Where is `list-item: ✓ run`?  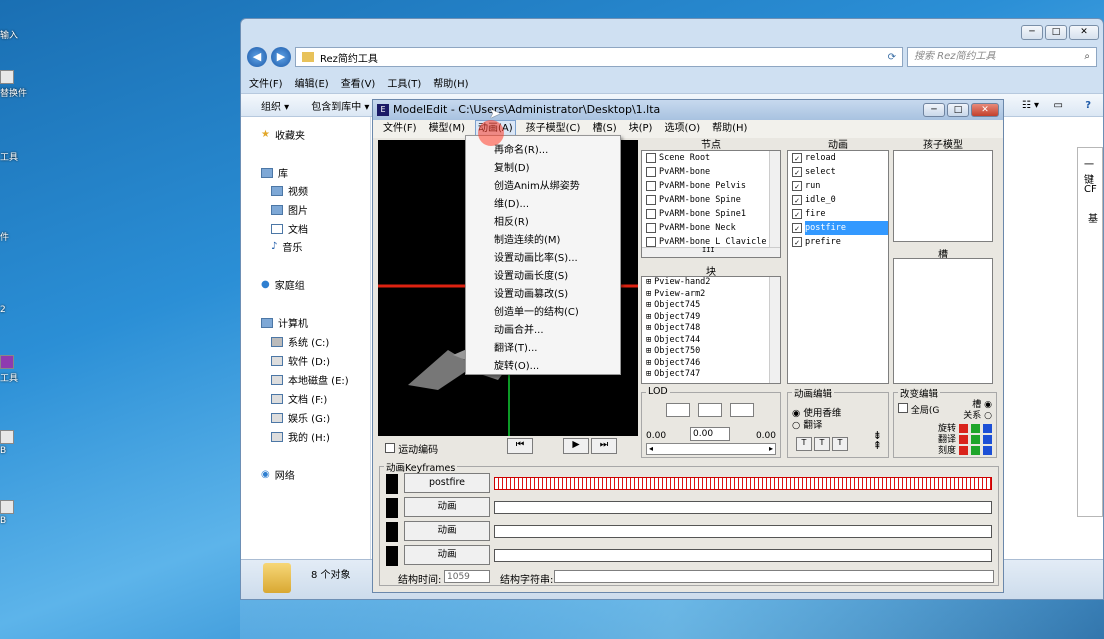
list-item: ✓ run is located at coordinates (838, 186).